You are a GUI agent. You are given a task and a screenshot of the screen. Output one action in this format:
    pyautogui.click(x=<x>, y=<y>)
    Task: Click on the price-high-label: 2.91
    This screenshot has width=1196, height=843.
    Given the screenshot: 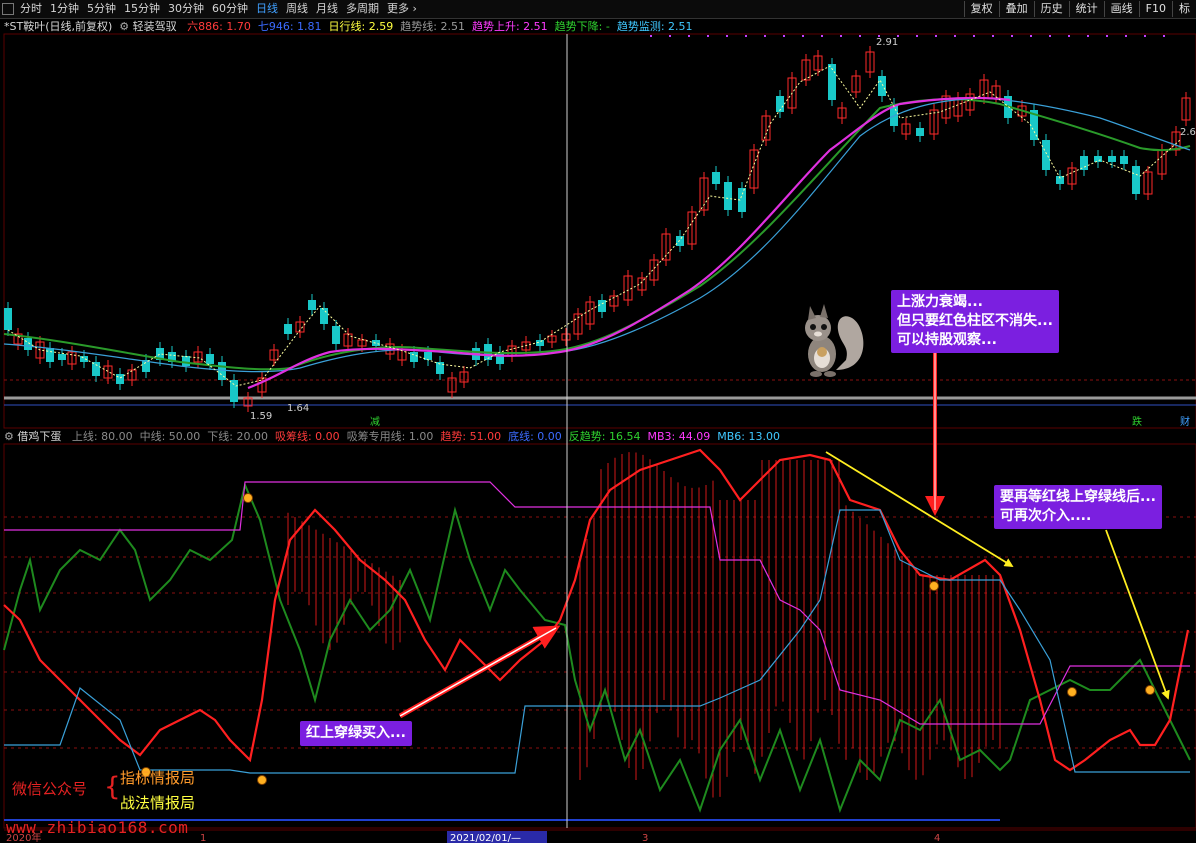 What is the action you would take?
    pyautogui.click(x=887, y=42)
    